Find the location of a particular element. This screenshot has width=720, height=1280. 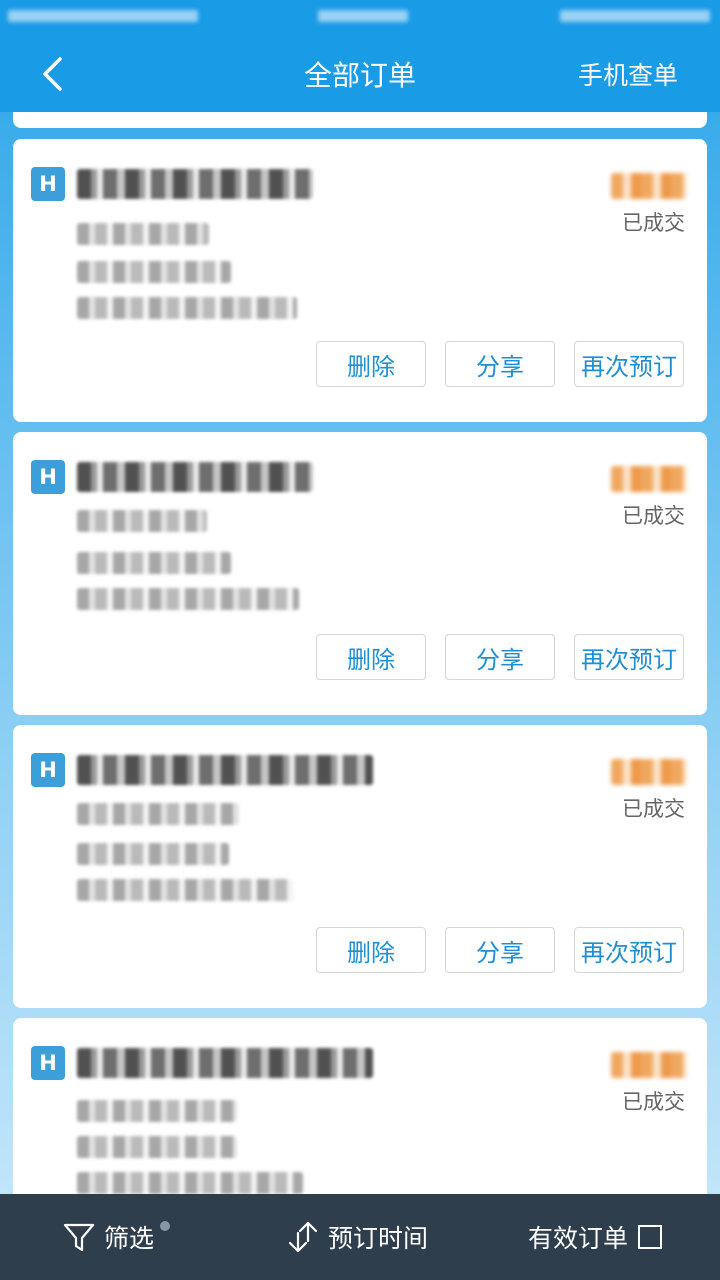

bottom-toolbar: 筛选 预订时间 有效订单 is located at coordinates (360, 1237).